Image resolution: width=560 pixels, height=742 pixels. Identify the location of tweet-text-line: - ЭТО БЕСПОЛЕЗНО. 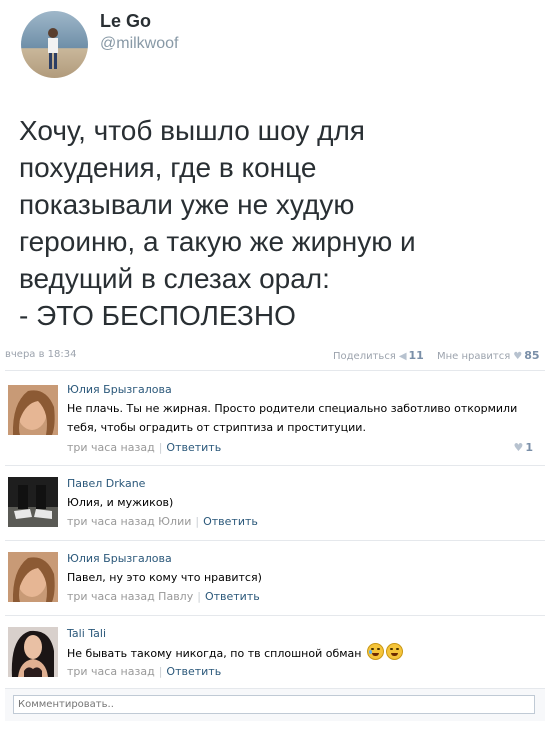
(157, 315).